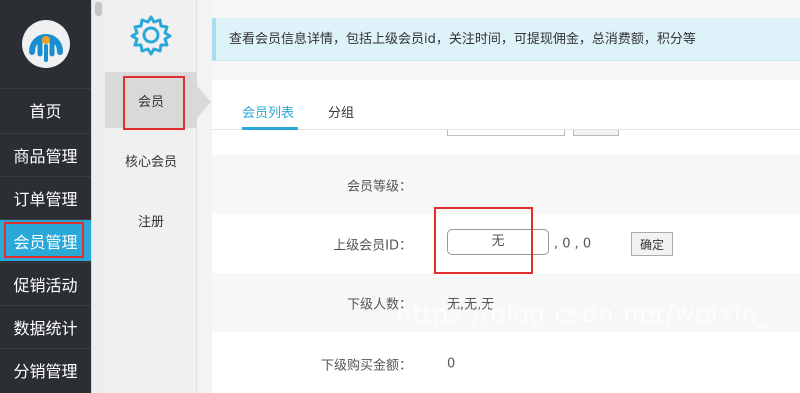  Describe the element at coordinates (506, 184) in the screenshot. I see `row-member-level: 会员等级：` at that location.